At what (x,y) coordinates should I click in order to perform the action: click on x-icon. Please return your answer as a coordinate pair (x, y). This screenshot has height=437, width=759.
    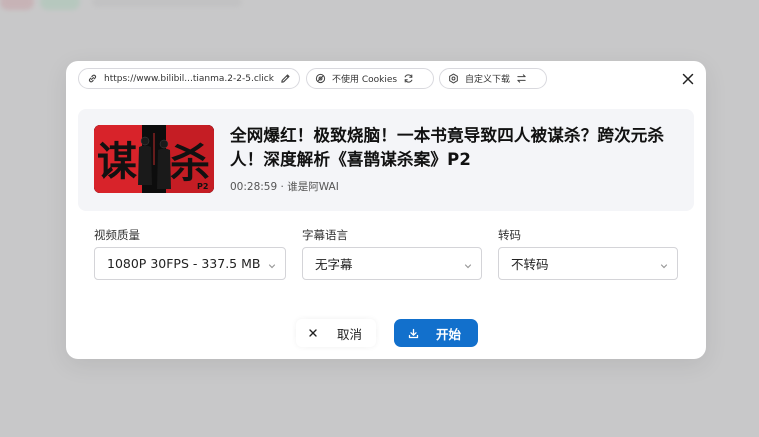
    Looking at the image, I should click on (313, 333).